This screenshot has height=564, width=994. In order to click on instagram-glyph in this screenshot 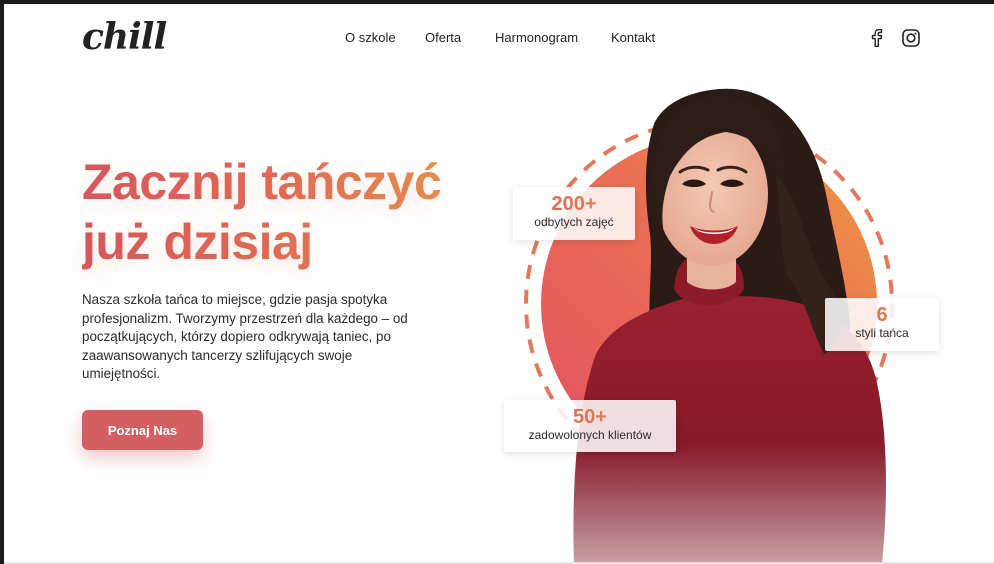, I will do `click(911, 38)`.